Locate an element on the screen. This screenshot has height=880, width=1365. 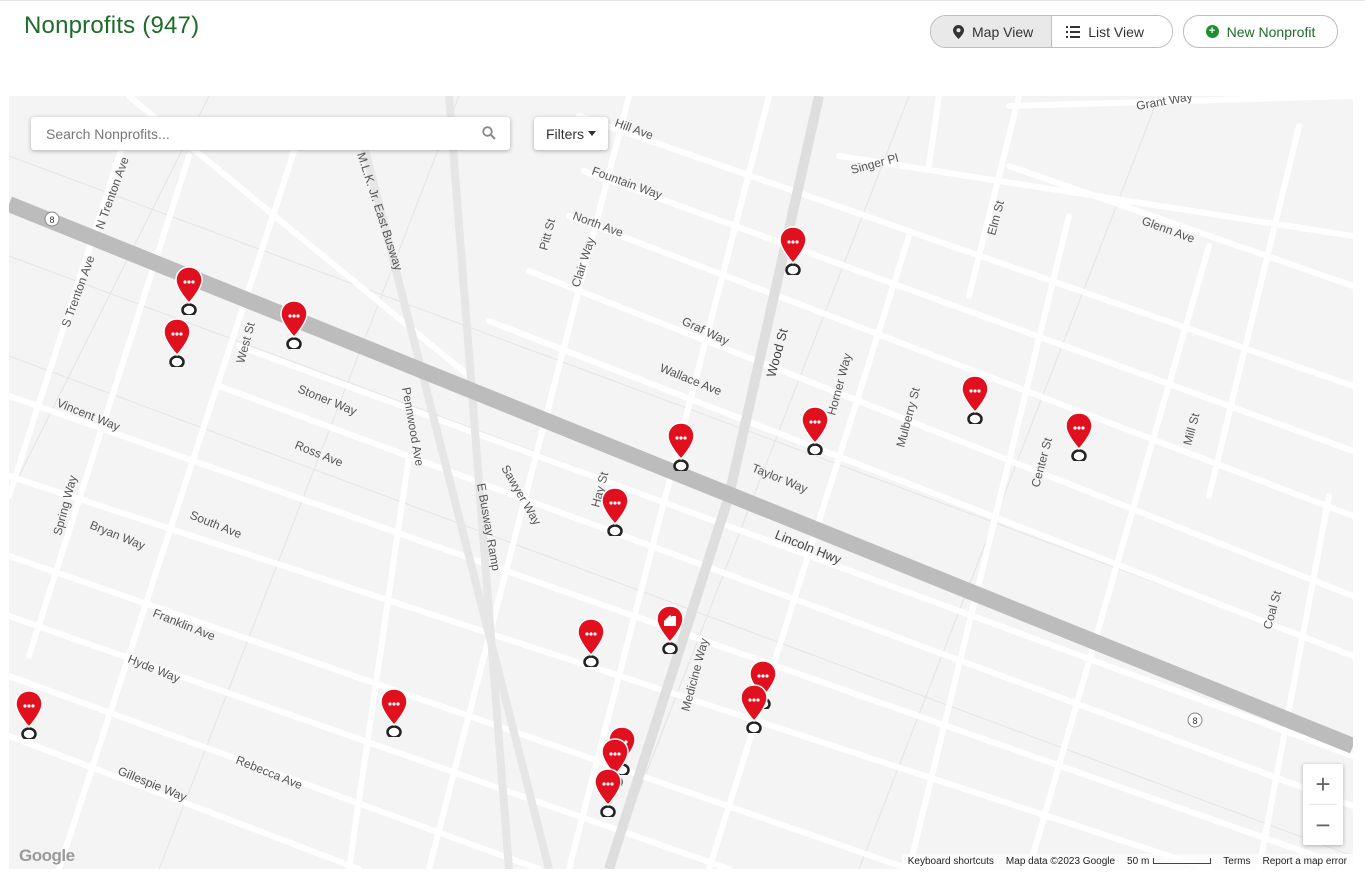
keyboard-shortcuts-link: Keyboard shortcuts is located at coordinates (951, 861).